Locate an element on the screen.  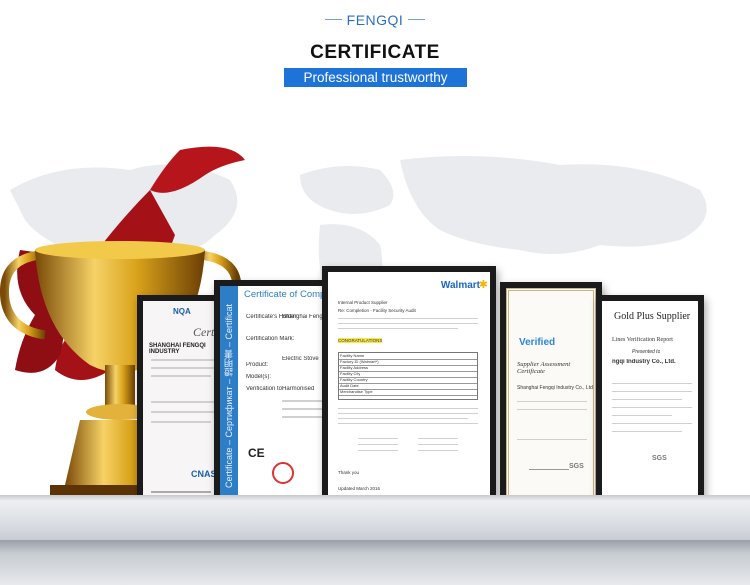
field-label-mark: Certification Mark: is located at coordinates (270, 339).